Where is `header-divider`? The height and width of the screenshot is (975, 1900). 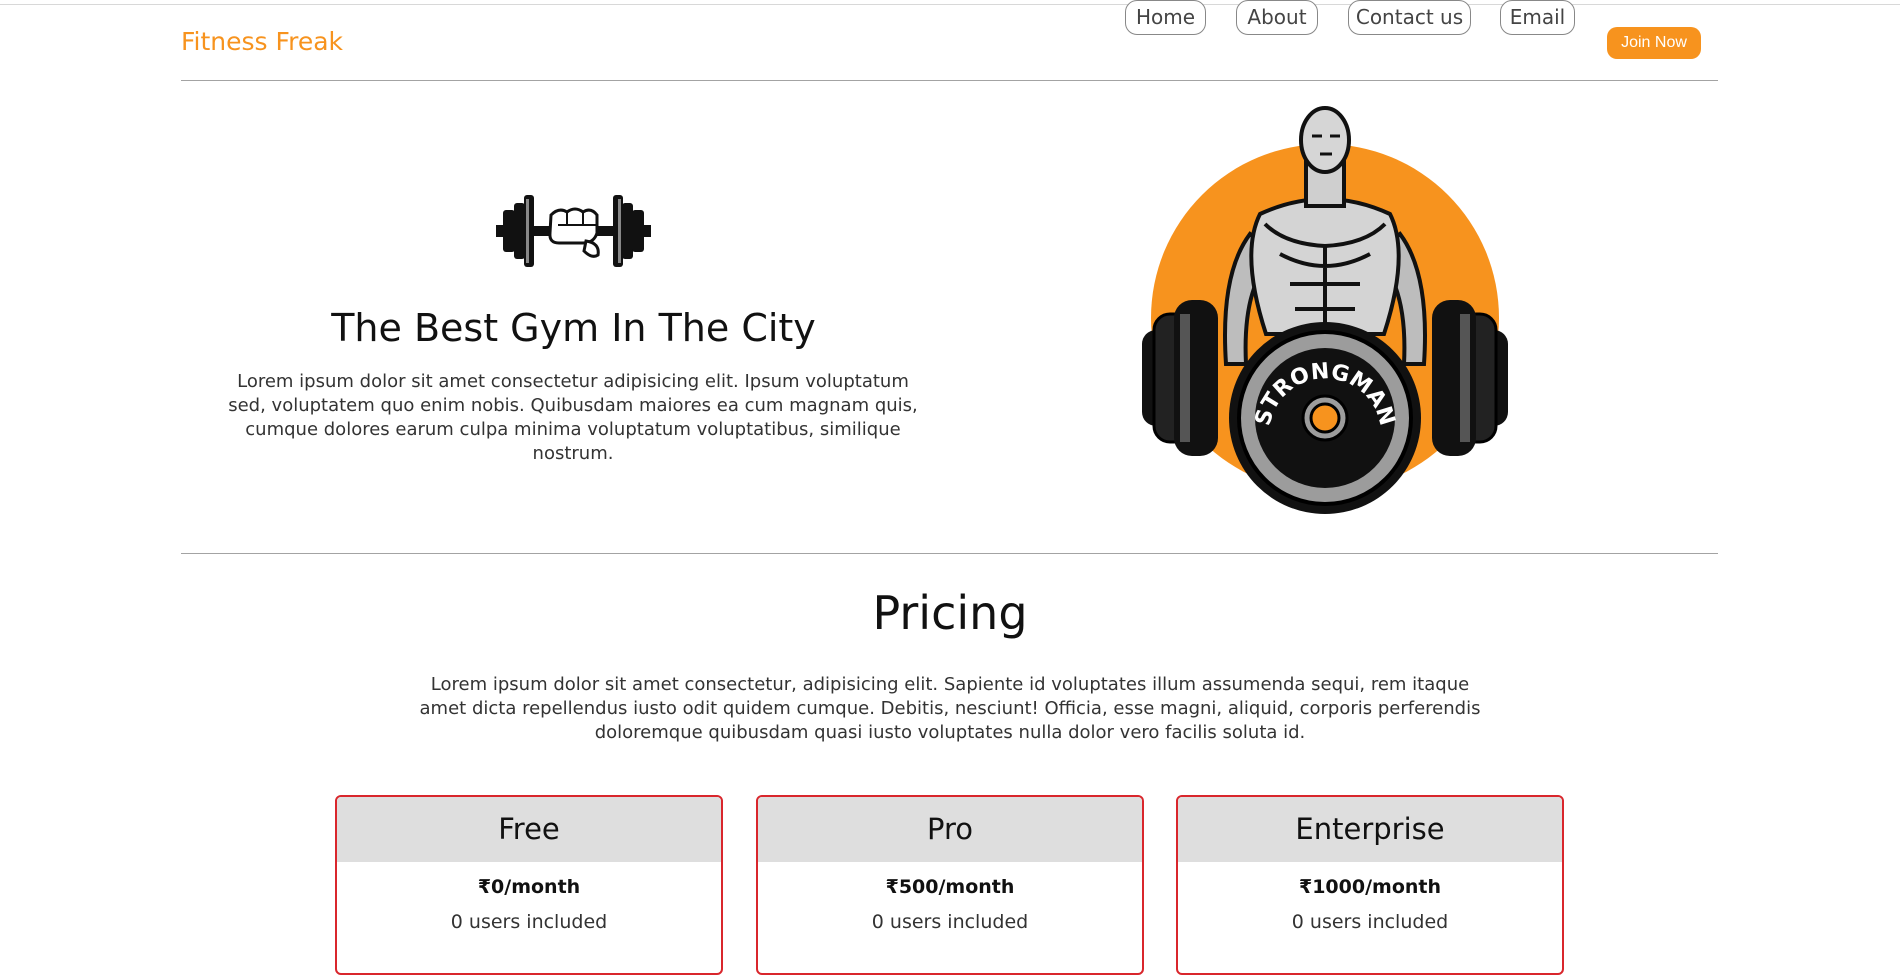 header-divider is located at coordinates (949, 80).